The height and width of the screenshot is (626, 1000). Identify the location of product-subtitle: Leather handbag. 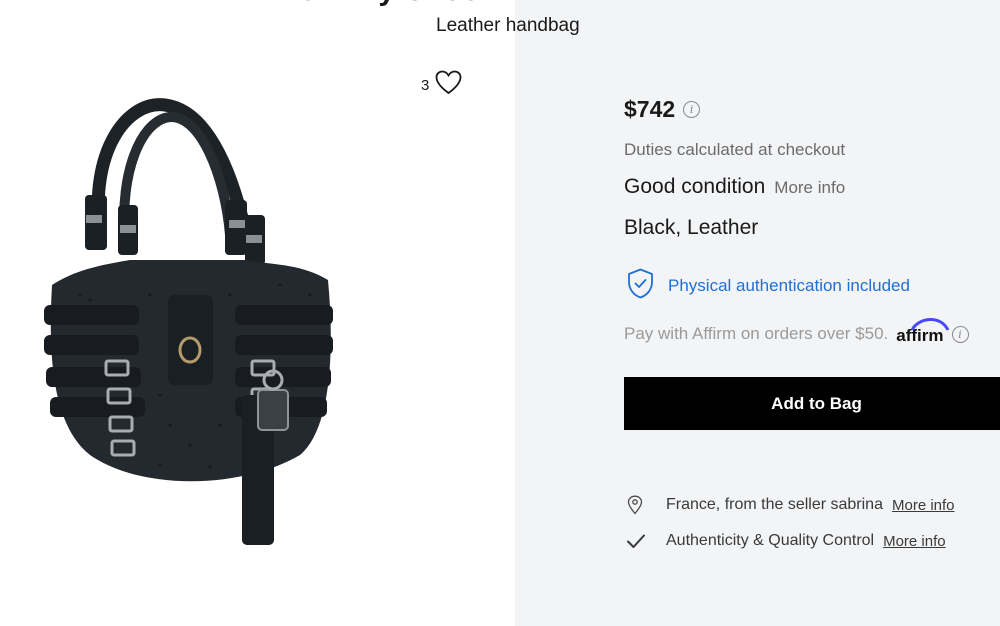
(508, 25).